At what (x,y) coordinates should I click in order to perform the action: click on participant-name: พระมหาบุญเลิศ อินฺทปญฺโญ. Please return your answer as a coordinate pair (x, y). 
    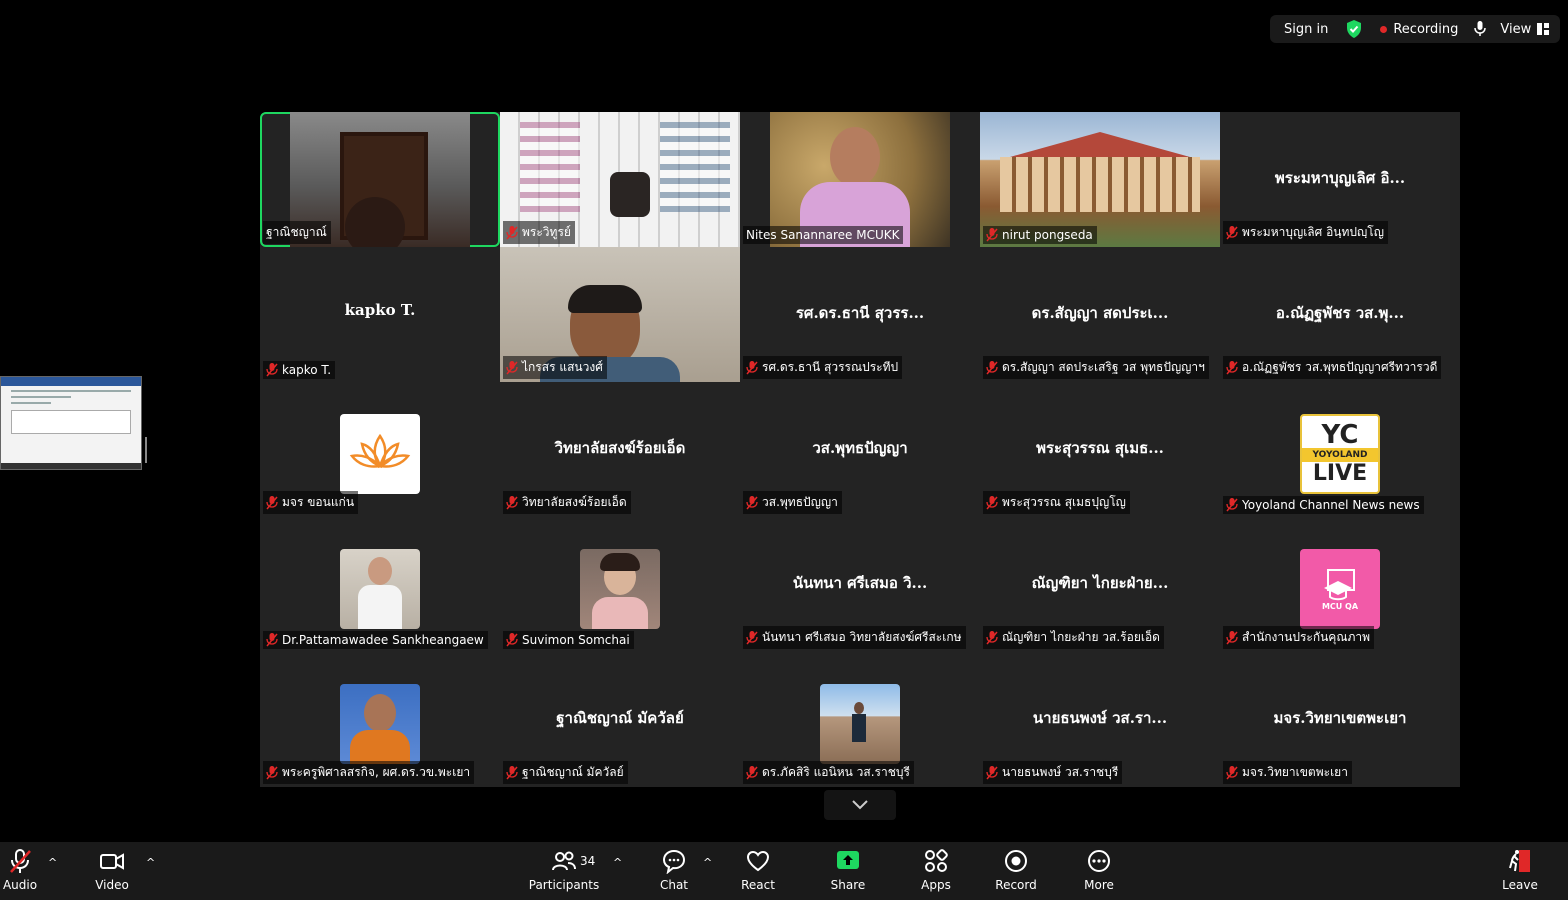
    Looking at the image, I should click on (1313, 232).